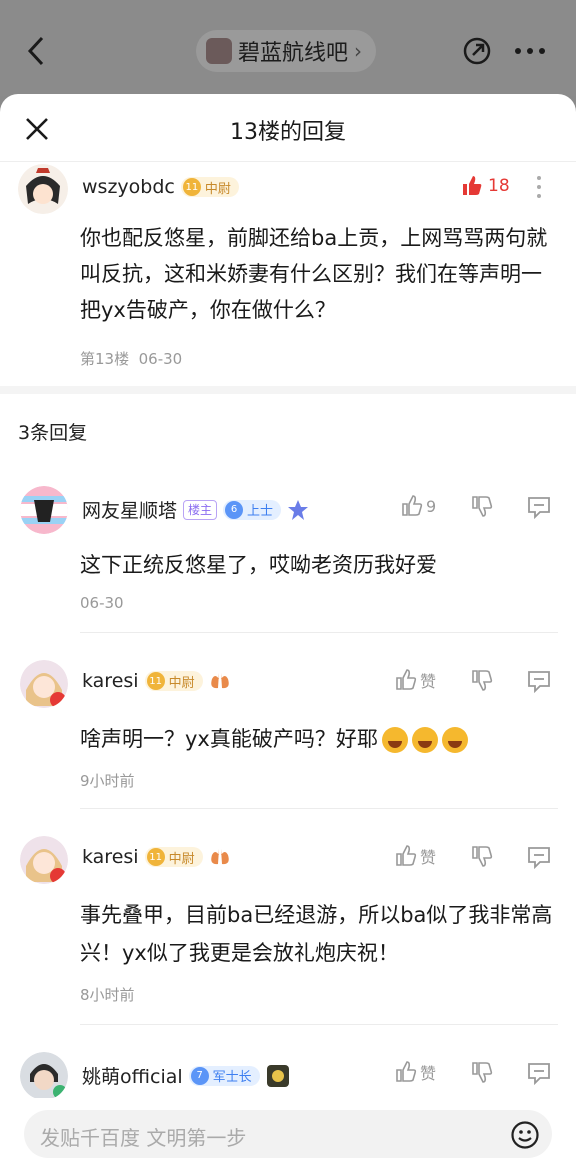 This screenshot has height=1167, width=576. What do you see at coordinates (499, 186) in the screenshot?
I see `like-count: 18` at bounding box center [499, 186].